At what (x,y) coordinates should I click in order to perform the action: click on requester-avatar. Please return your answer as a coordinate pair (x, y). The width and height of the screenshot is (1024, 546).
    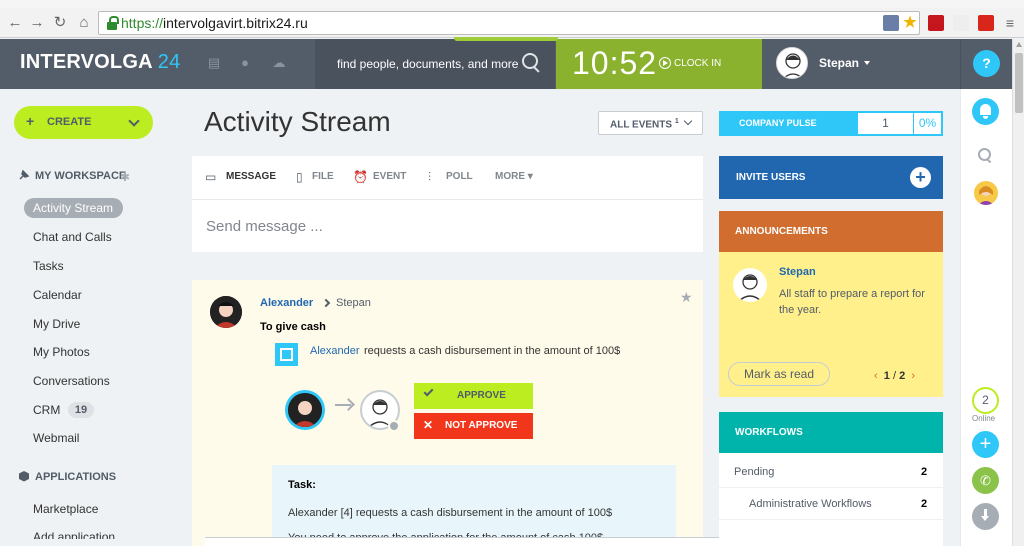
    Looking at the image, I should click on (305, 410).